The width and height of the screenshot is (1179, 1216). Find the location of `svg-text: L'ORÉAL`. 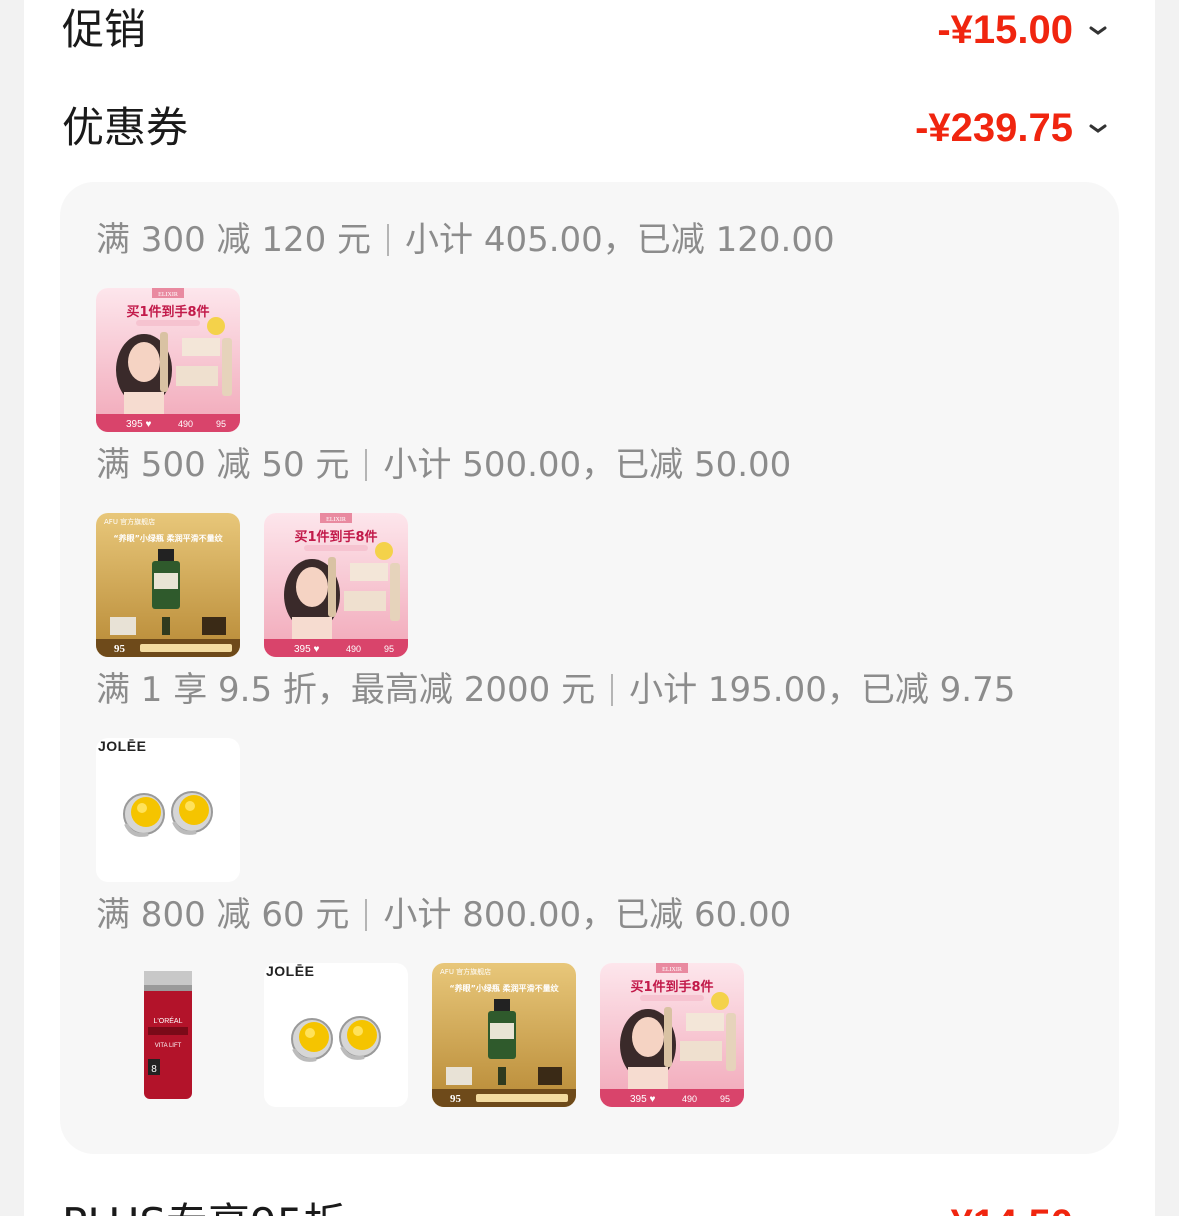

svg-text: L'ORÉAL is located at coordinates (168, 1020).